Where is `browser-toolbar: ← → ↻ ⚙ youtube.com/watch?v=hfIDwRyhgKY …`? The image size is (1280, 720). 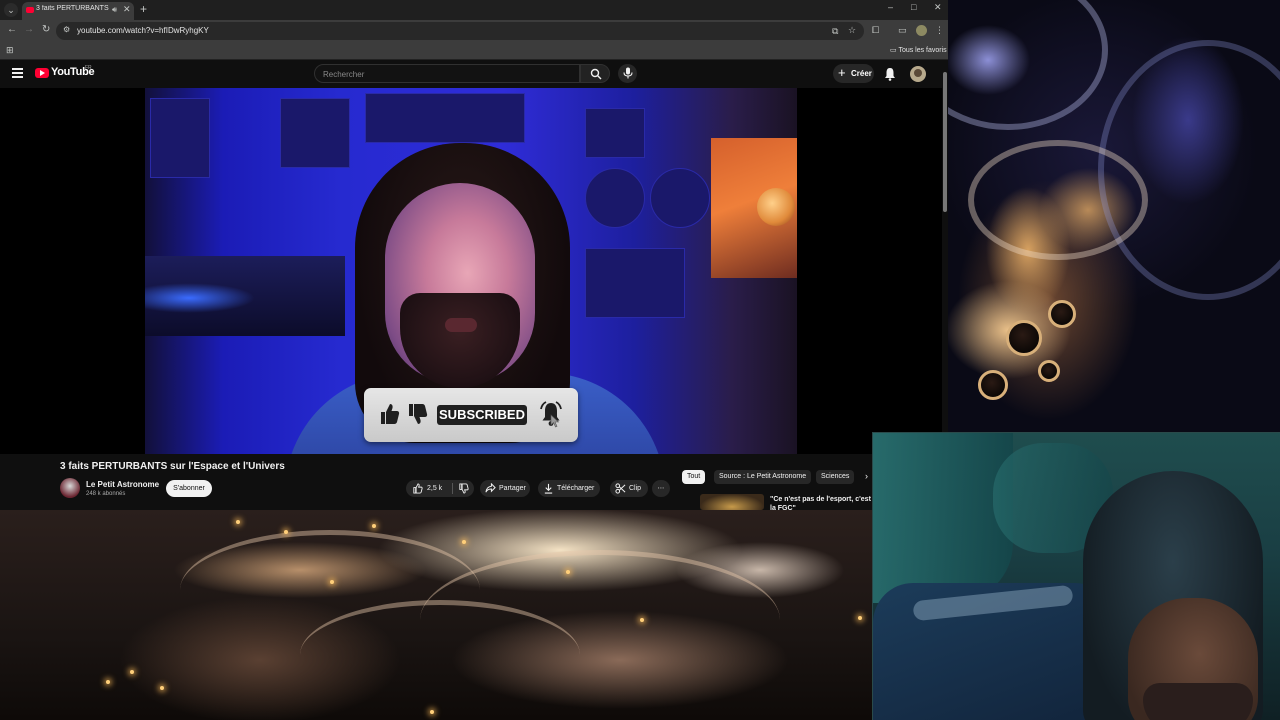
browser-toolbar: ← → ↻ ⚙ youtube.com/watch?v=hfIDwRyhgKY … is located at coordinates (474, 31).